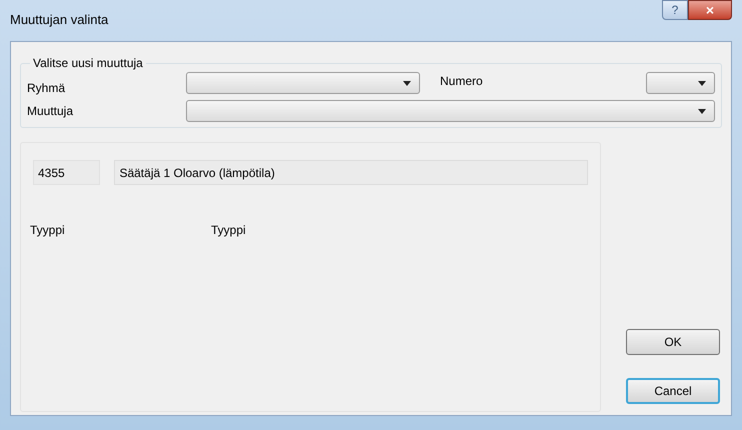 The height and width of the screenshot is (430, 742). Describe the element at coordinates (59, 20) in the screenshot. I see `window-title: Muuttujan valinta` at that location.